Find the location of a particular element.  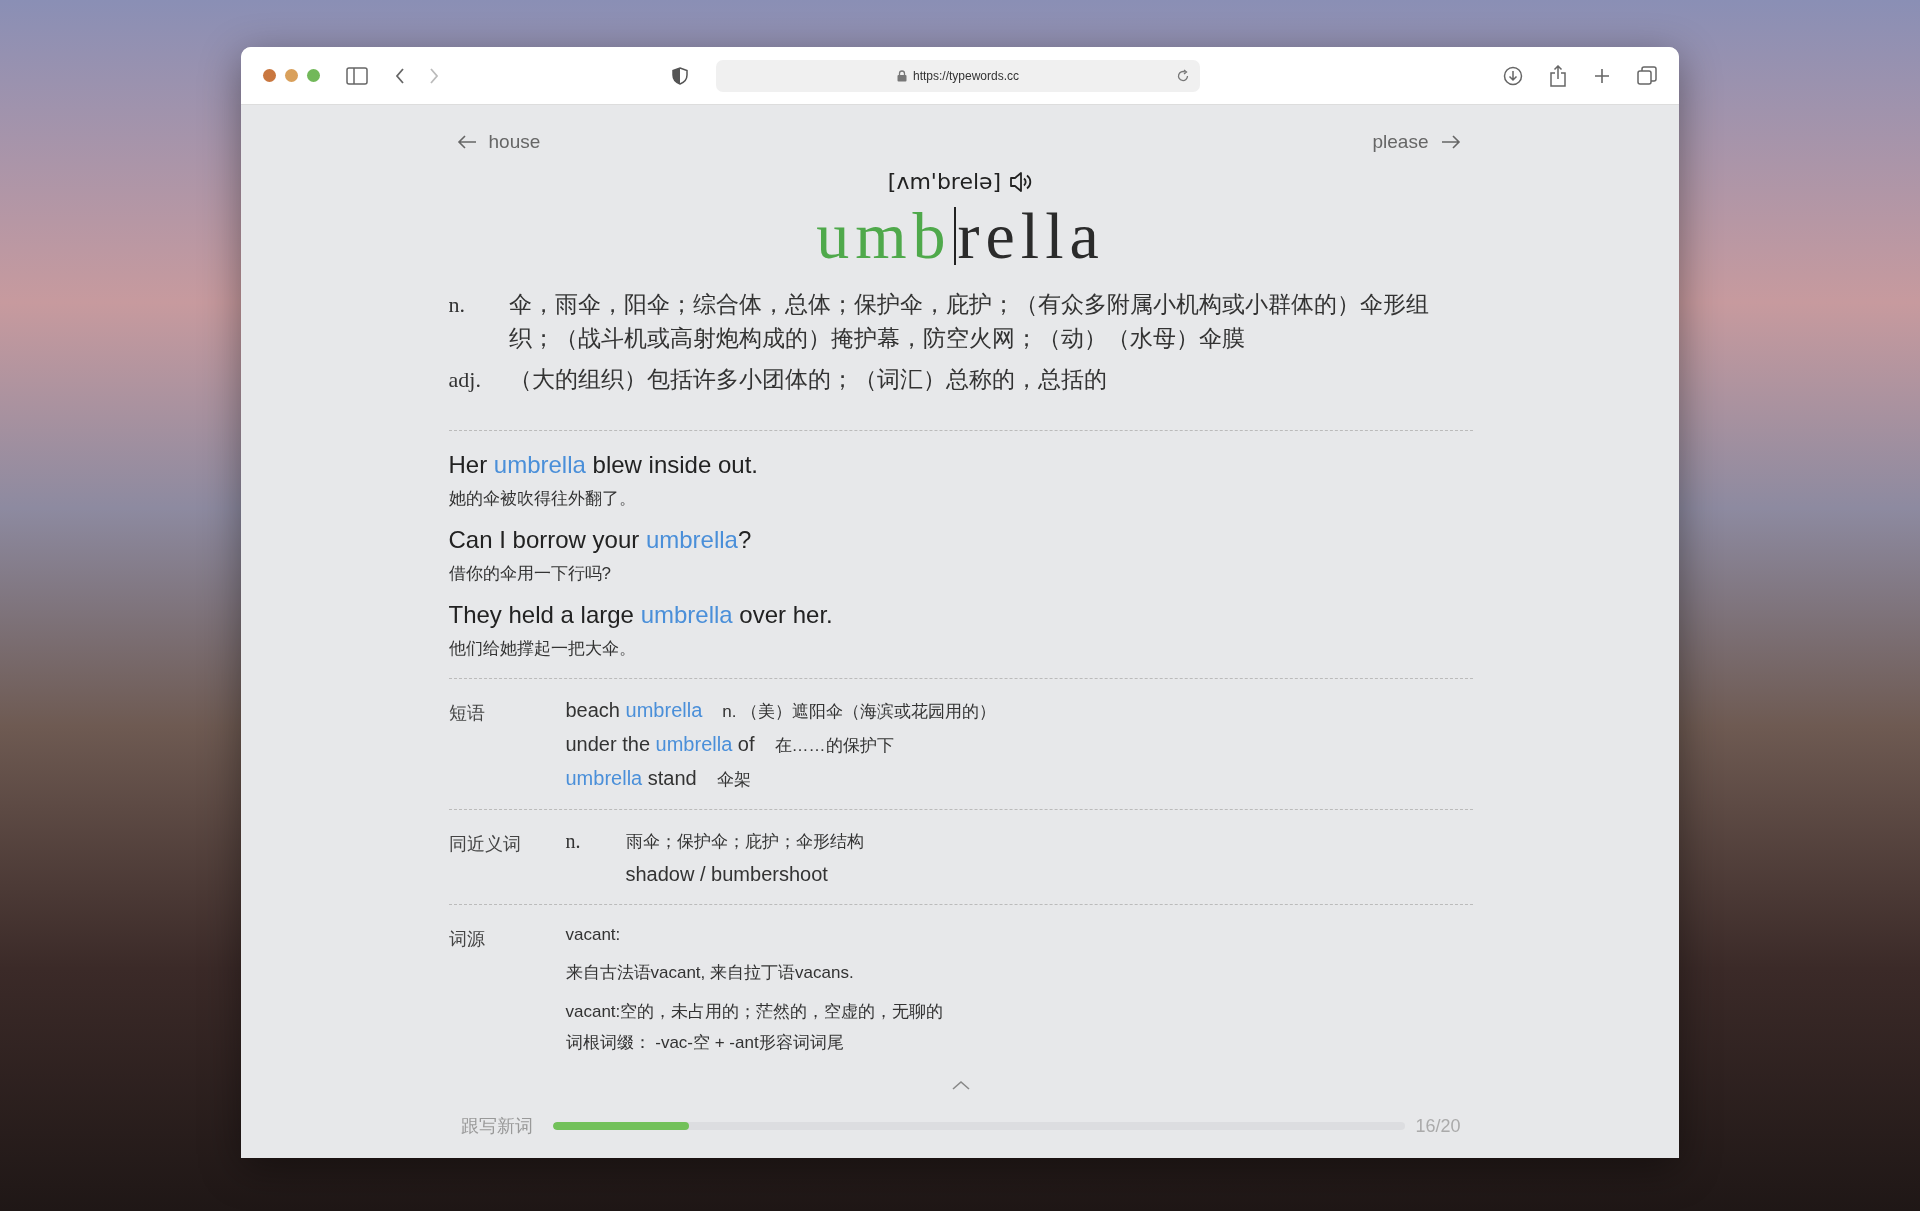

phrase-text: under the umbrella of is located at coordinates (660, 744).